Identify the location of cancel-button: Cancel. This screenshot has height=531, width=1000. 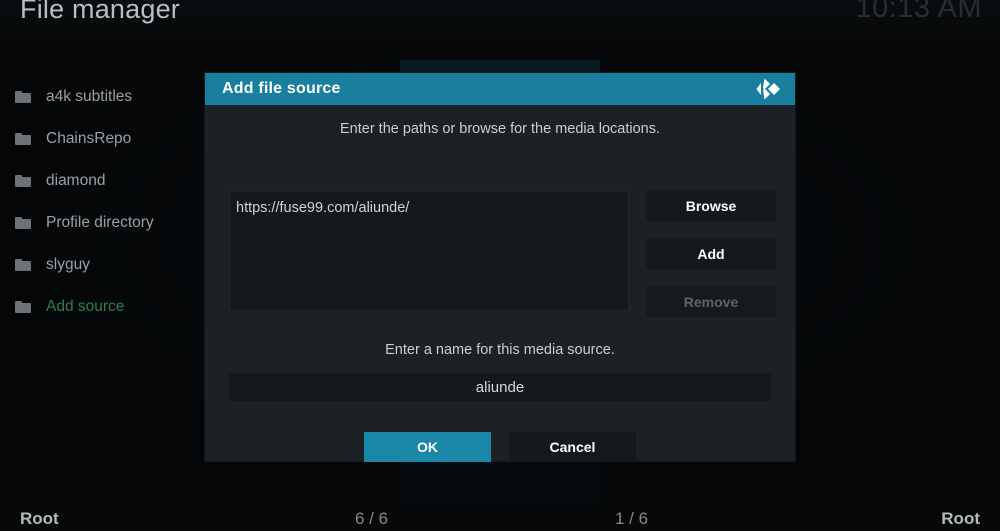
(572, 447).